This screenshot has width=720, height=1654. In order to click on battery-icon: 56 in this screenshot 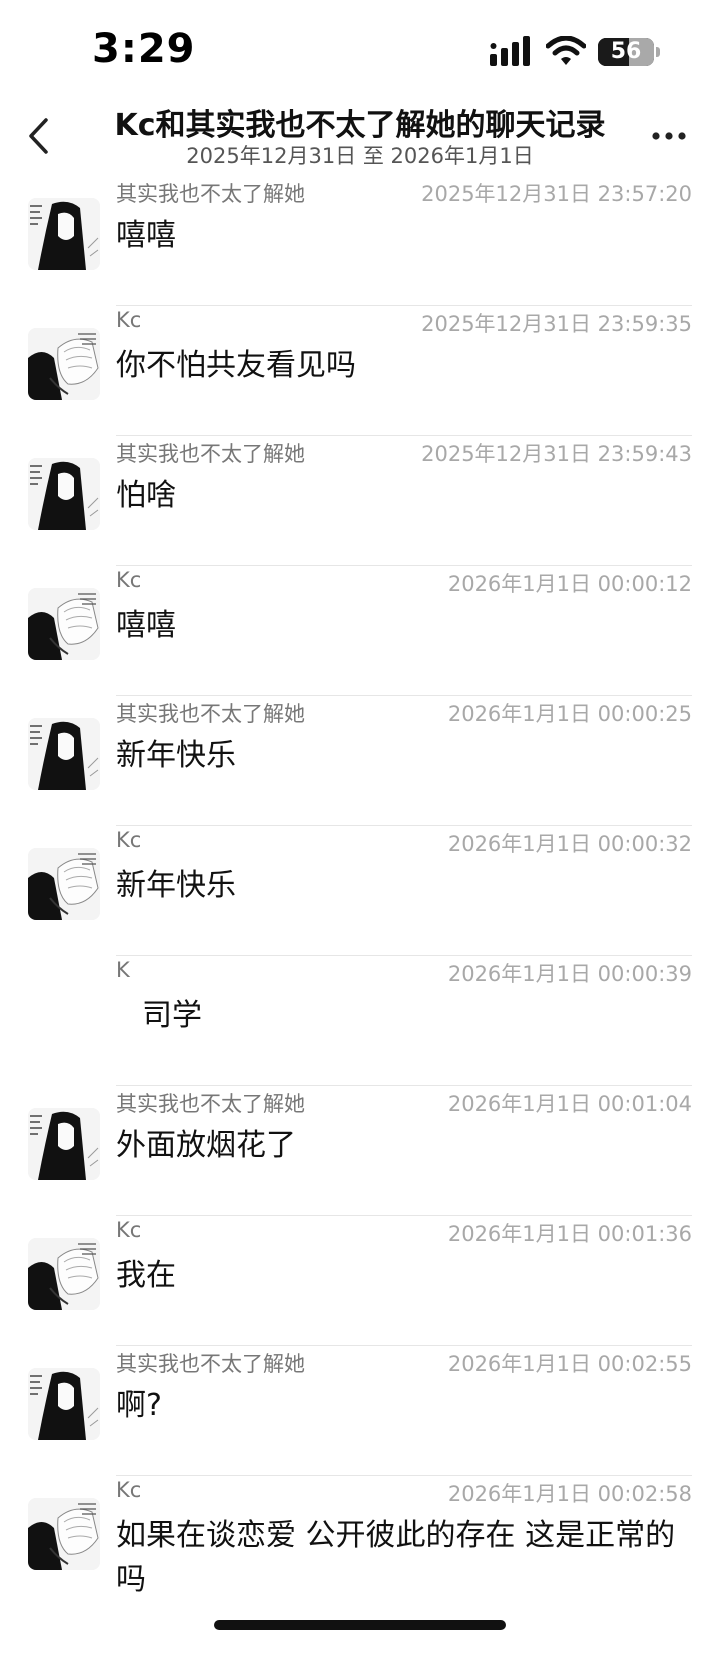, I will do `click(626, 52)`.